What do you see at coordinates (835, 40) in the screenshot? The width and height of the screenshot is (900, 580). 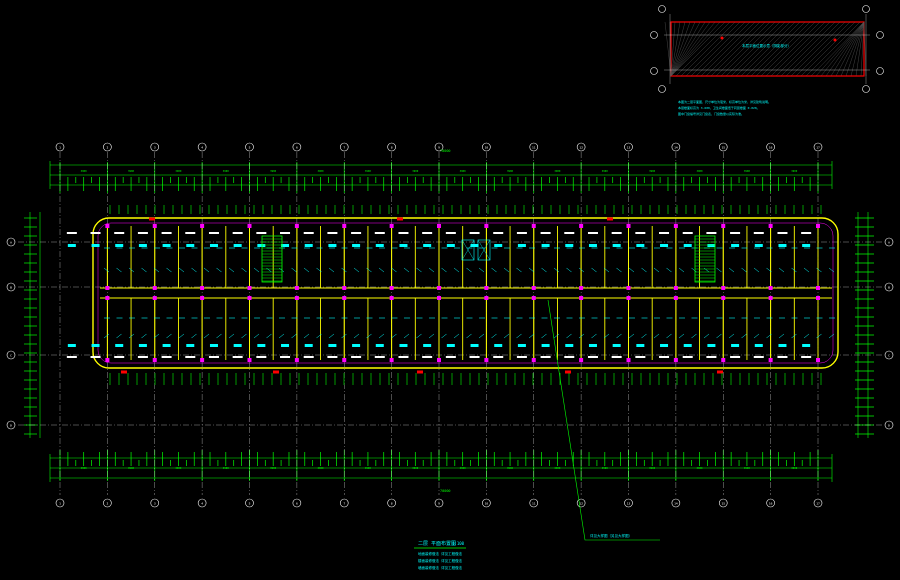 I see `keyplan-mark` at bounding box center [835, 40].